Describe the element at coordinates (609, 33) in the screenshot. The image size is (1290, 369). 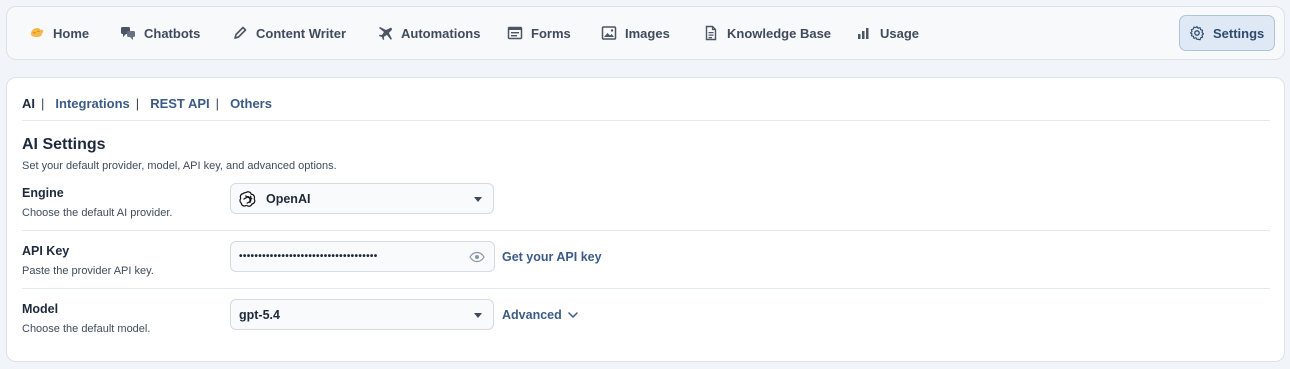
I see `image-icon` at that location.